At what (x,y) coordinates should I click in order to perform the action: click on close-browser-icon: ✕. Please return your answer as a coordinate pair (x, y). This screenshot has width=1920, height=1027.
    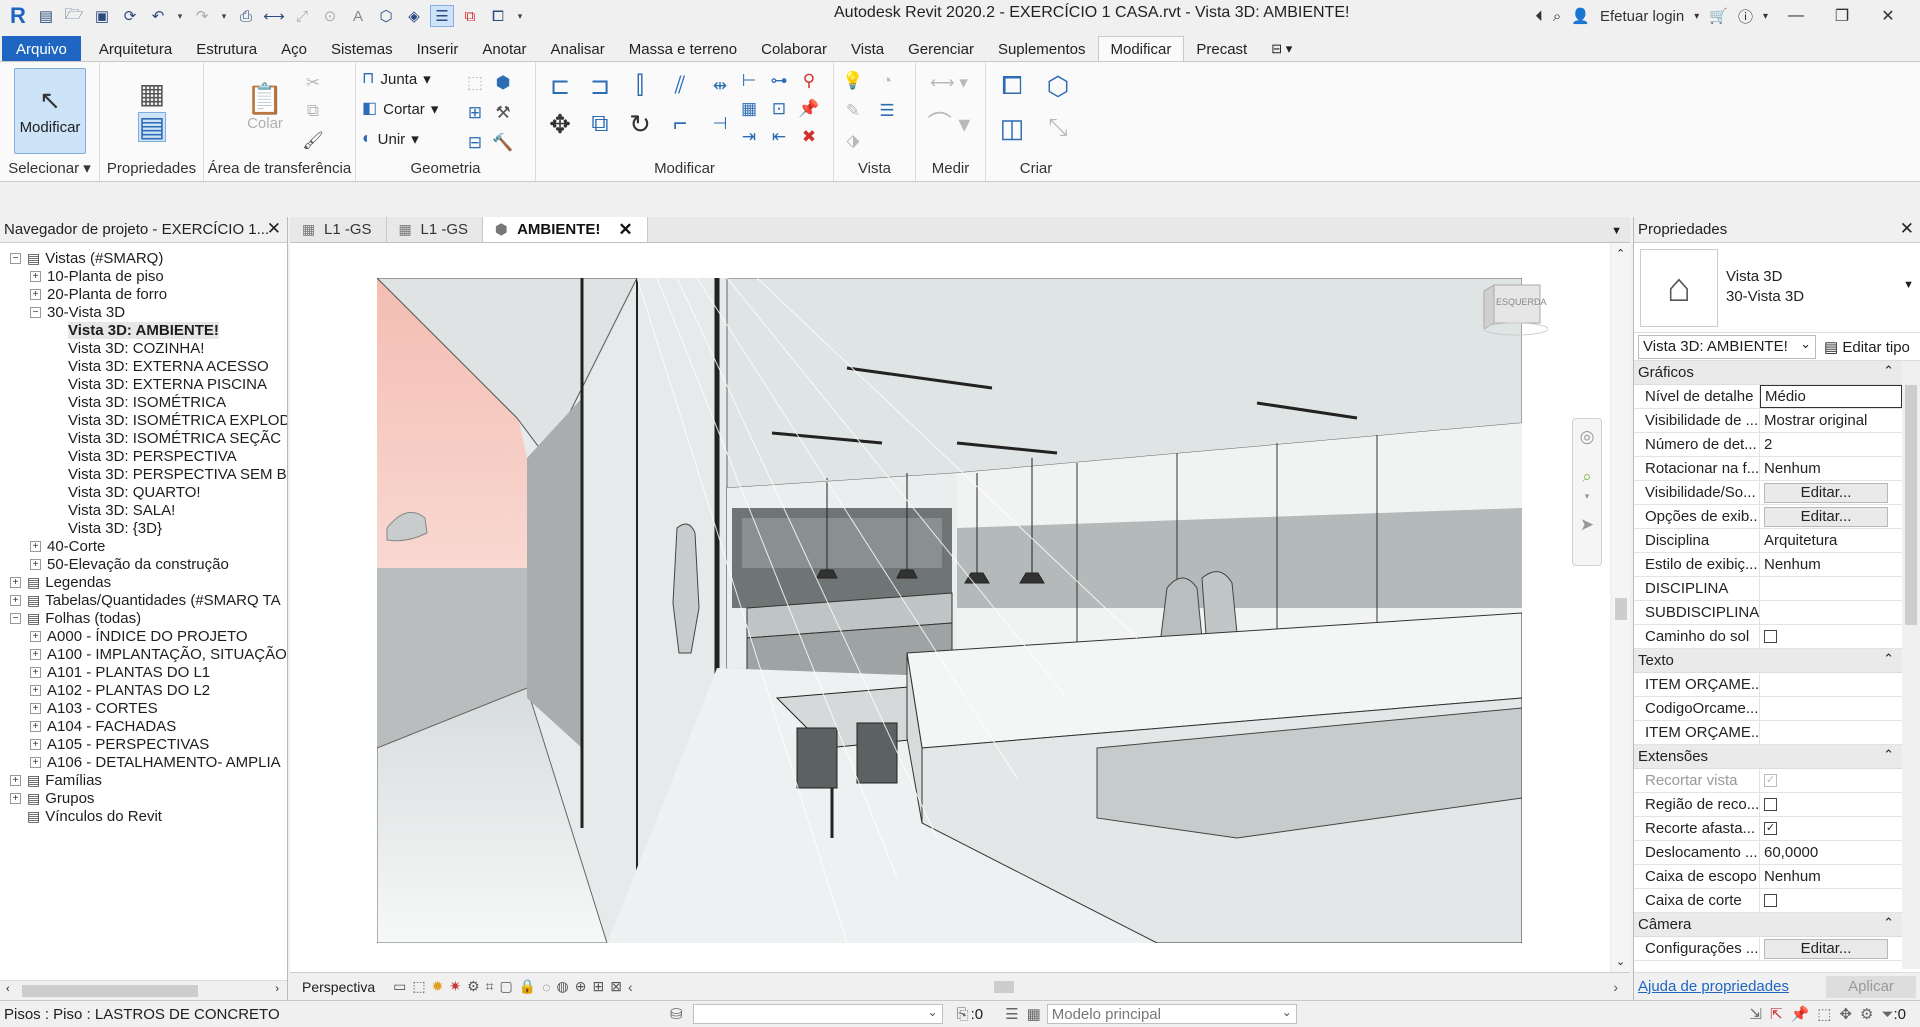
    Looking at the image, I should click on (274, 229).